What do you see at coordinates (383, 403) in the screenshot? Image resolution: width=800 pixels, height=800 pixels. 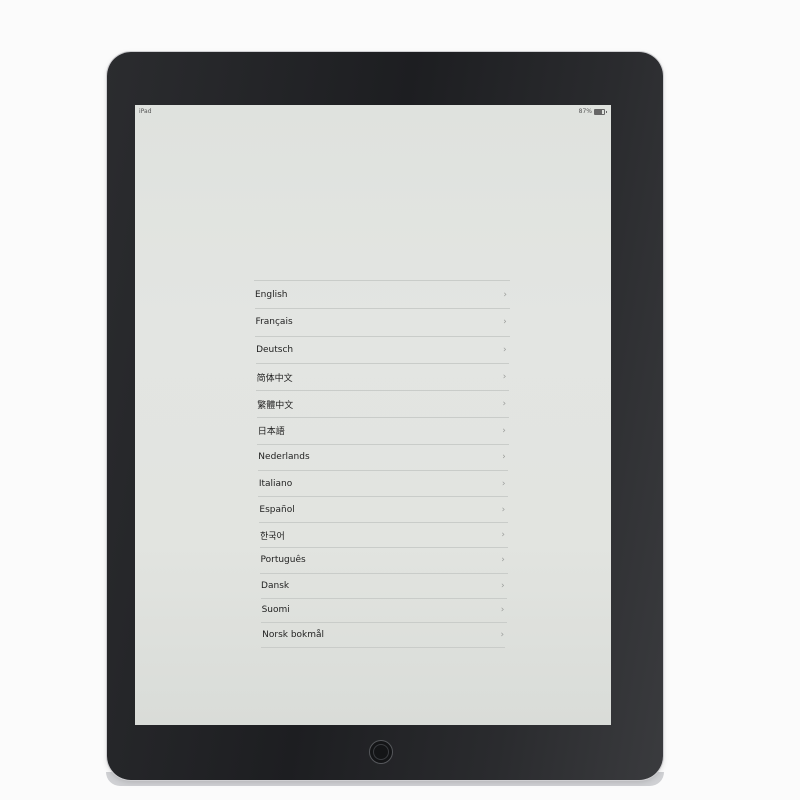 I see `language-option: 繁體中文 ›` at bounding box center [383, 403].